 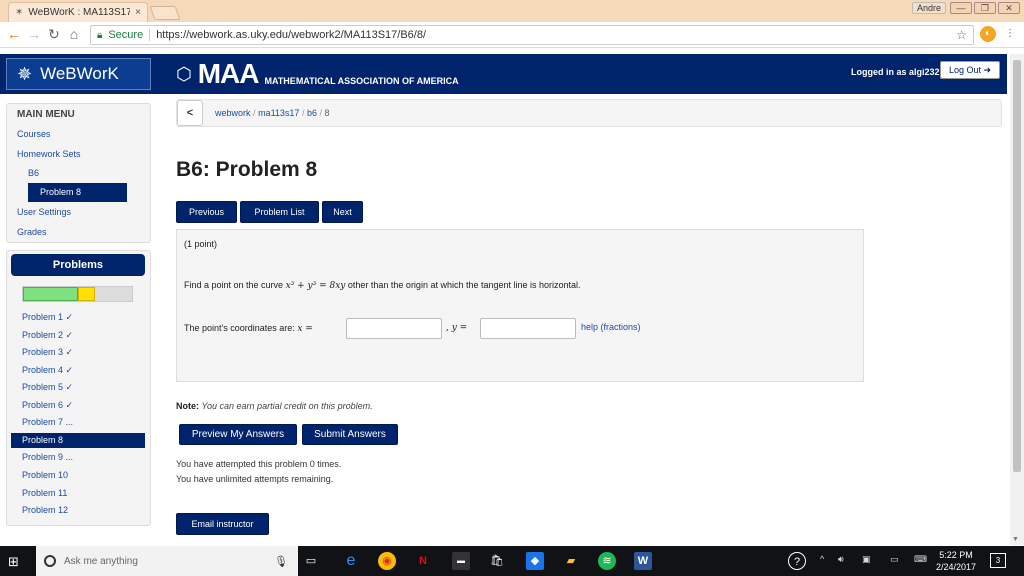 What do you see at coordinates (1010, 34) in the screenshot?
I see `menu-dots-icon: ⋮` at bounding box center [1010, 34].